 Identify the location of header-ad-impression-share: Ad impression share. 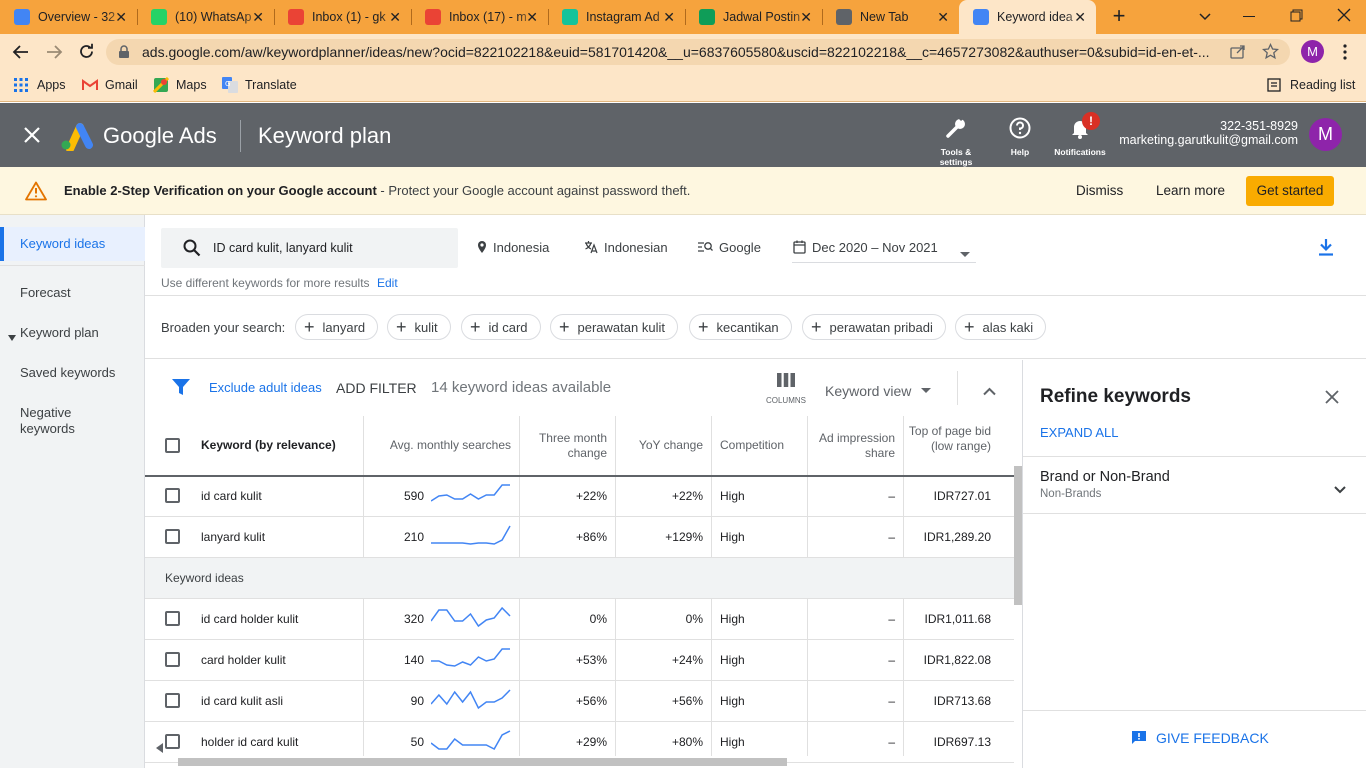
(853, 446).